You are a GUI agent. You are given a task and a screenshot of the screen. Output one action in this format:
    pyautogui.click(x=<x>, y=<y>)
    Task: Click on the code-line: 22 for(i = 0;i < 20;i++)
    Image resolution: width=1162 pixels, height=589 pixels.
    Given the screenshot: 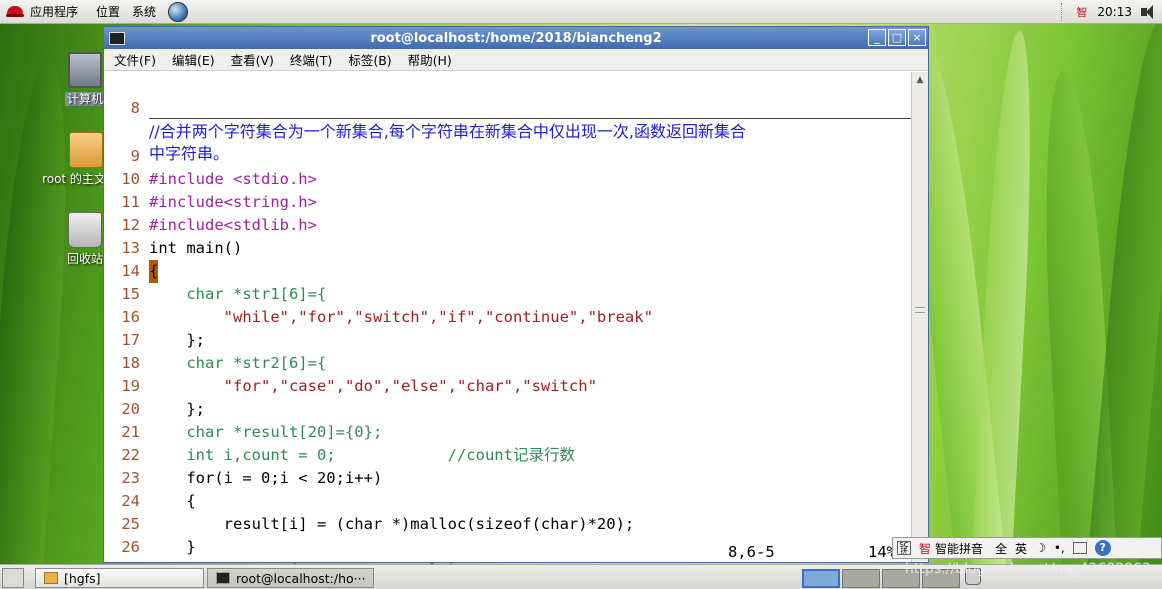 What is the action you would take?
    pyautogui.click(x=243, y=454)
    